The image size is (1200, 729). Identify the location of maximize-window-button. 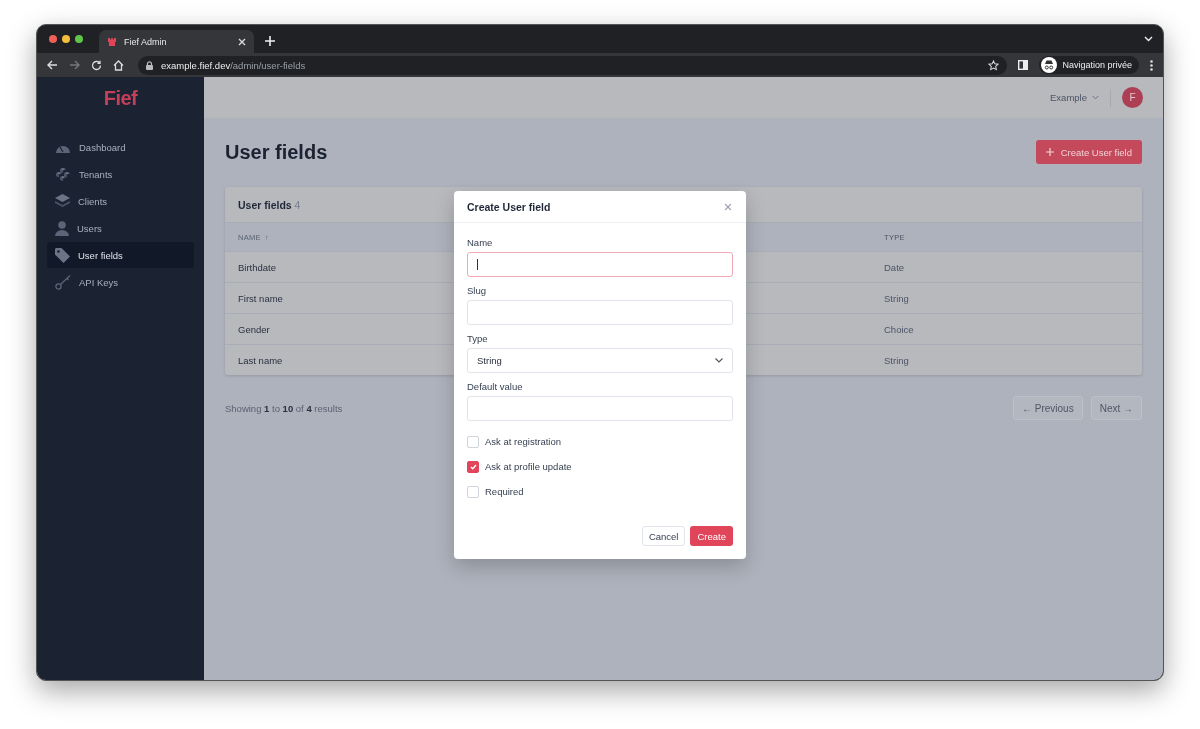
(79, 39).